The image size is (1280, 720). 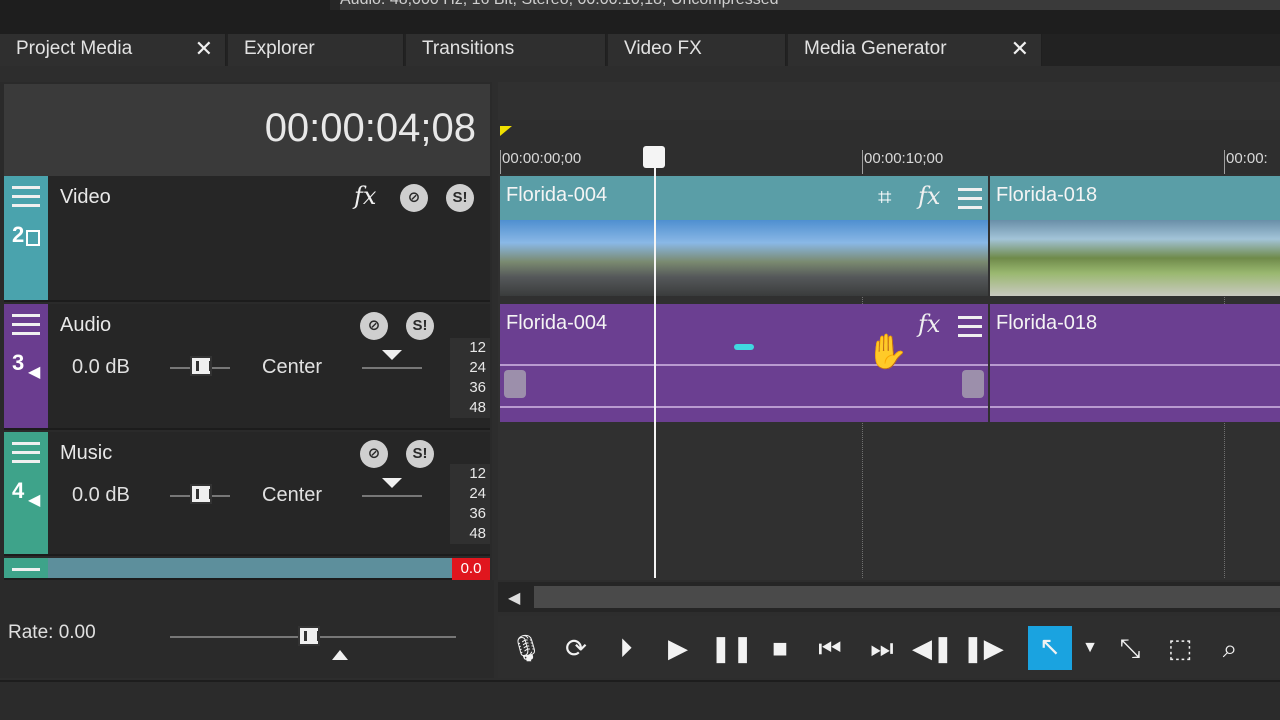 What do you see at coordinates (1135, 258) in the screenshot?
I see `video-thumbnail-strip` at bounding box center [1135, 258].